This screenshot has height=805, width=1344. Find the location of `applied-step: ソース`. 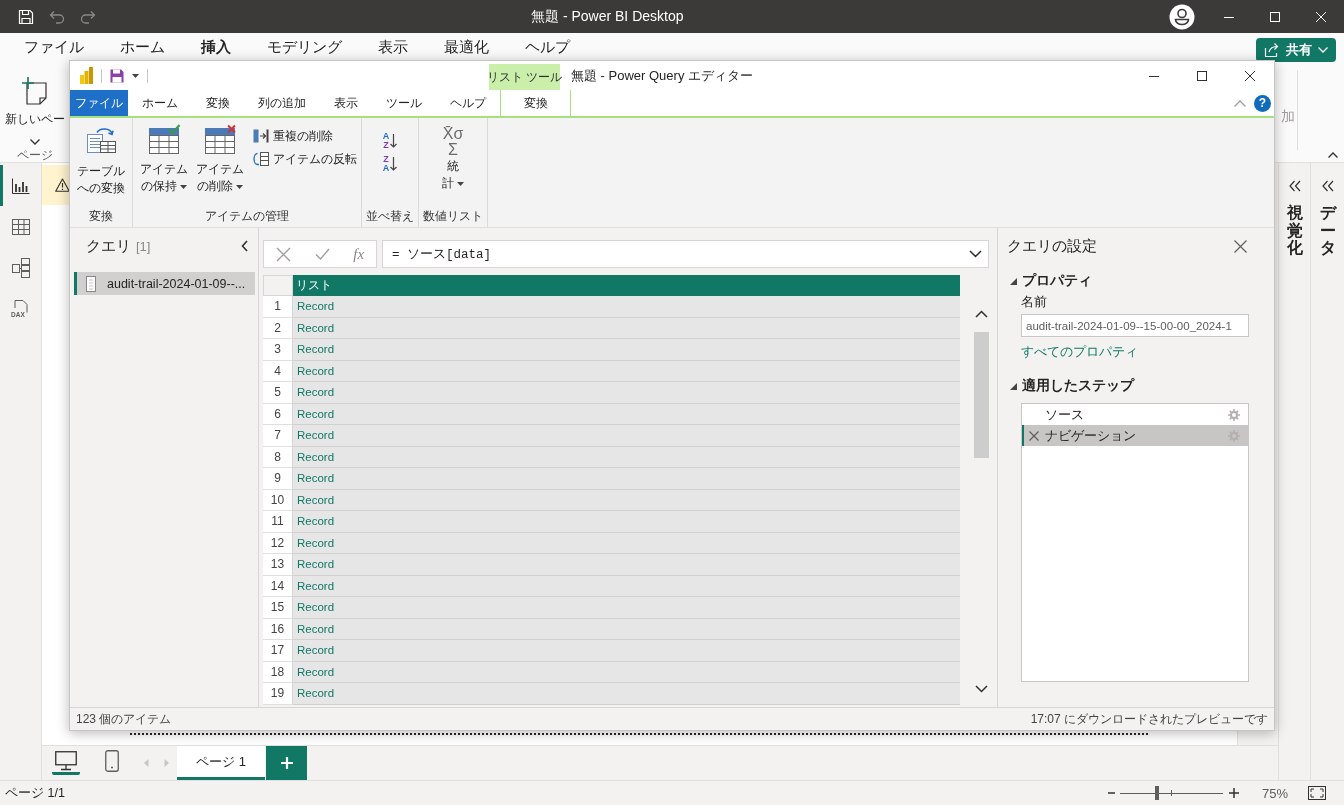

applied-step: ソース is located at coordinates (1135, 414).